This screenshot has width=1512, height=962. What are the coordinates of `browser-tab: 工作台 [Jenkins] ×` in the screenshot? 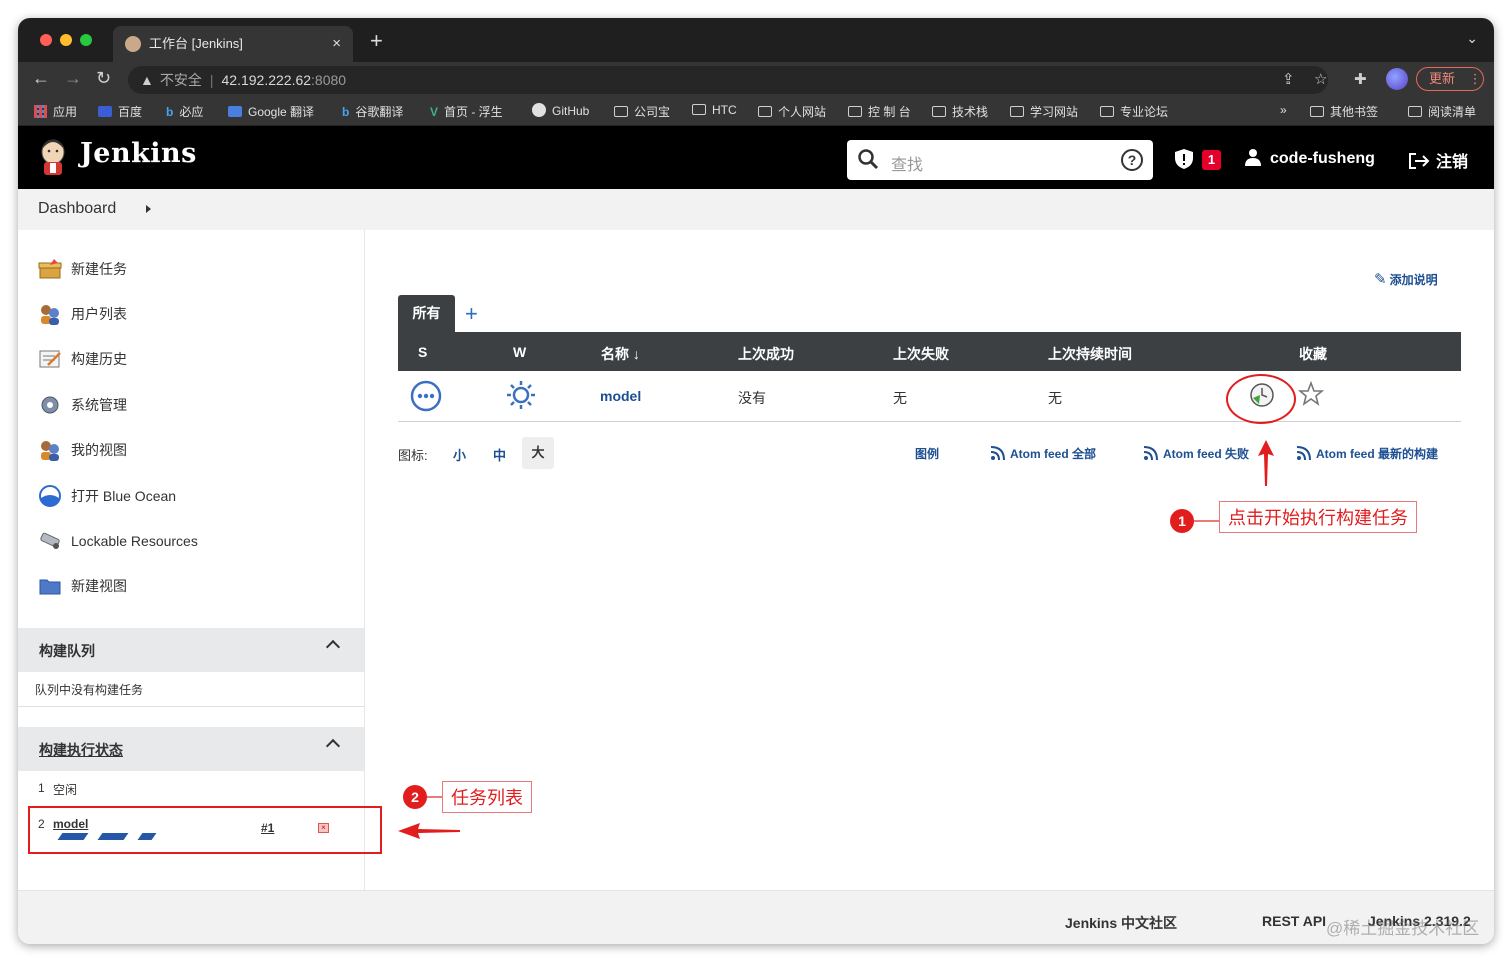 It's located at (233, 44).